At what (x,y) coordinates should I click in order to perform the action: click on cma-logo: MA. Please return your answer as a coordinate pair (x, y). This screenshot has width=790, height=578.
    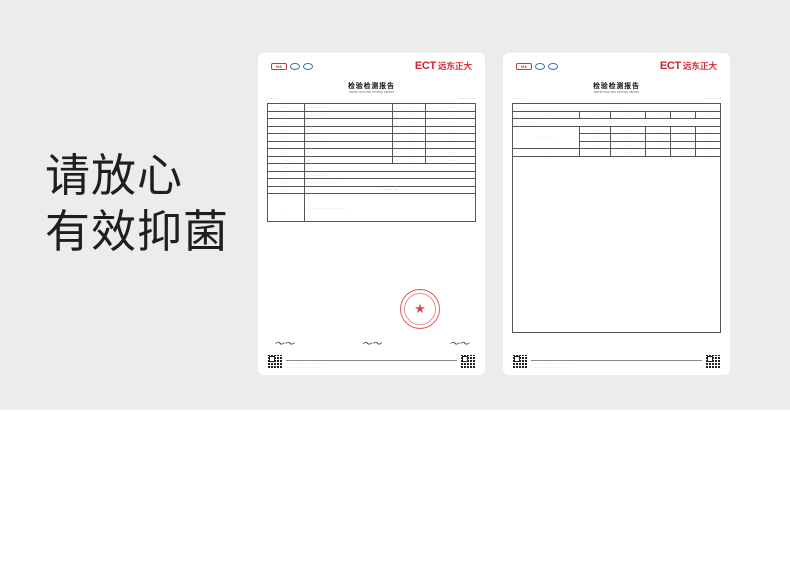
    Looking at the image, I should click on (279, 66).